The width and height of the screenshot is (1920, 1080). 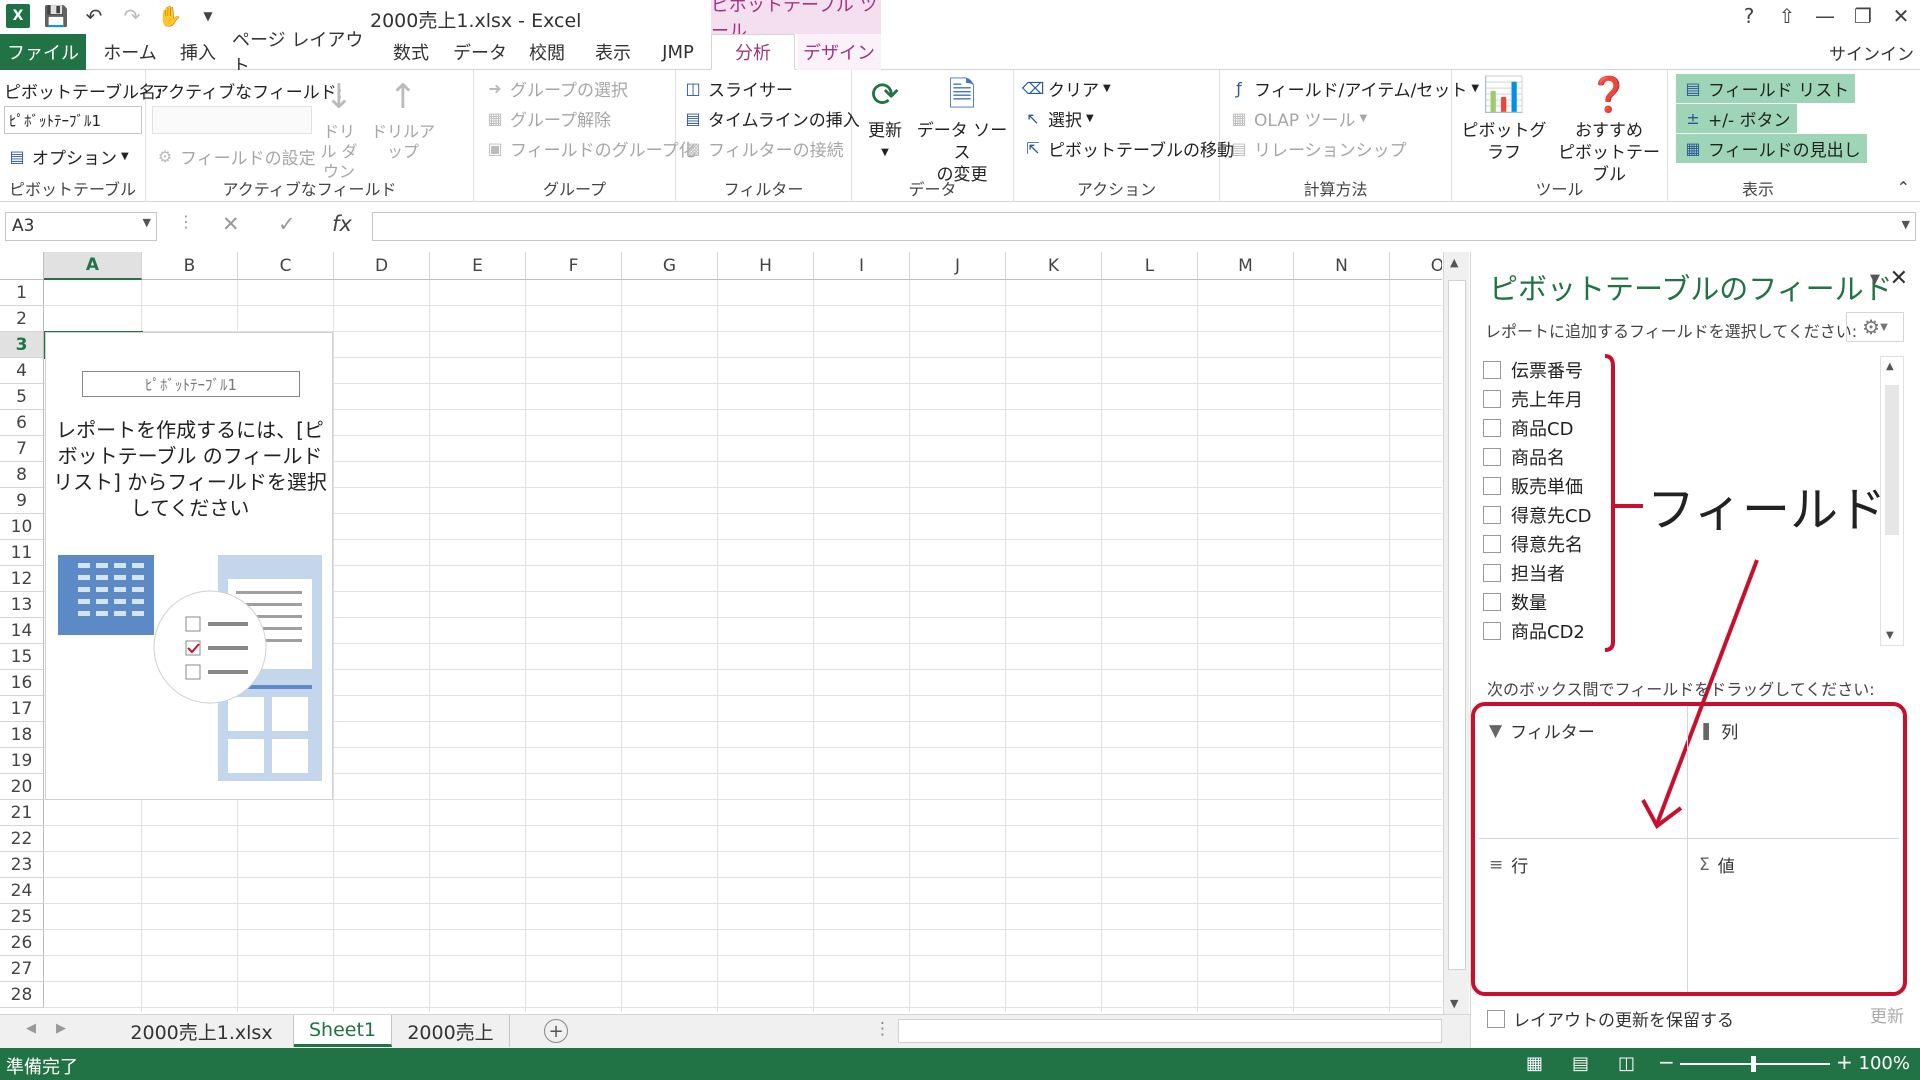 What do you see at coordinates (574, 266) in the screenshot?
I see `column-header: F` at bounding box center [574, 266].